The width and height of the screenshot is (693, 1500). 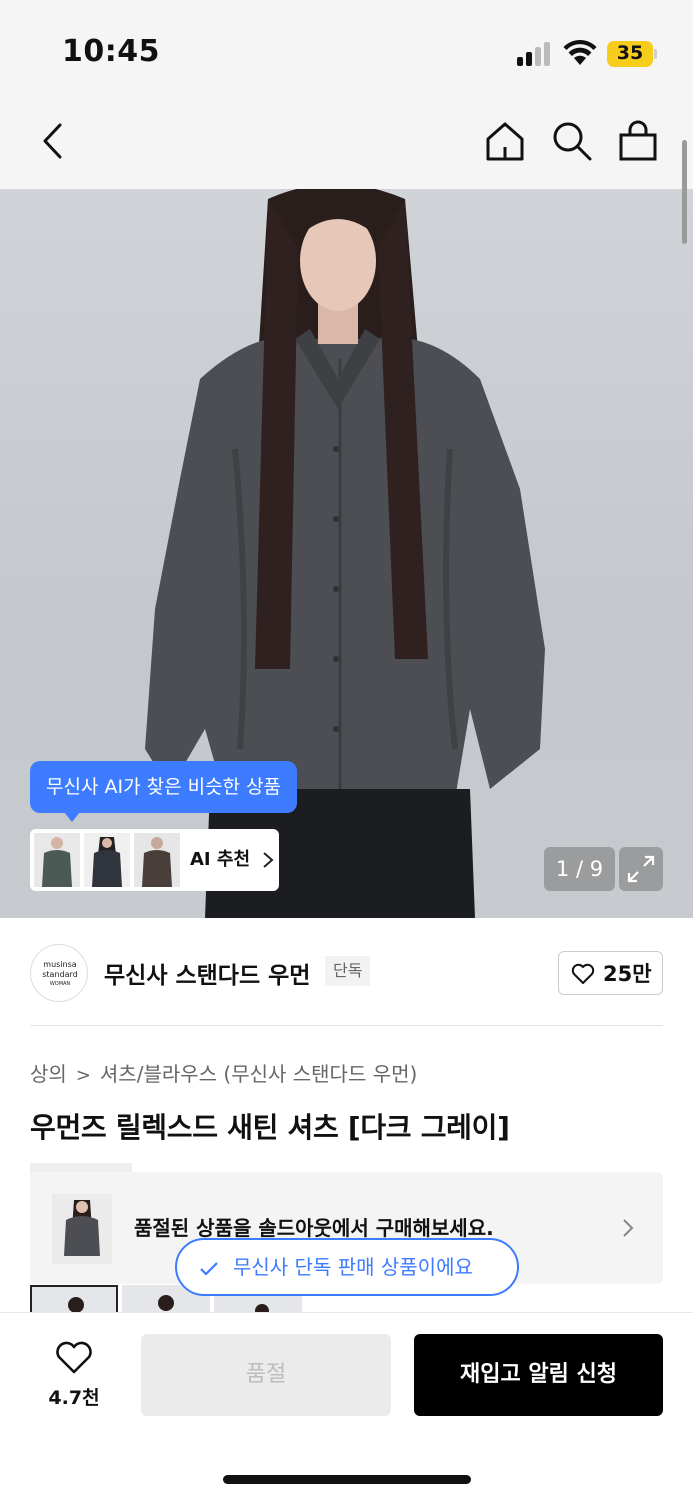 I want to click on soldout-product-thumb, so click(x=82, y=1229).